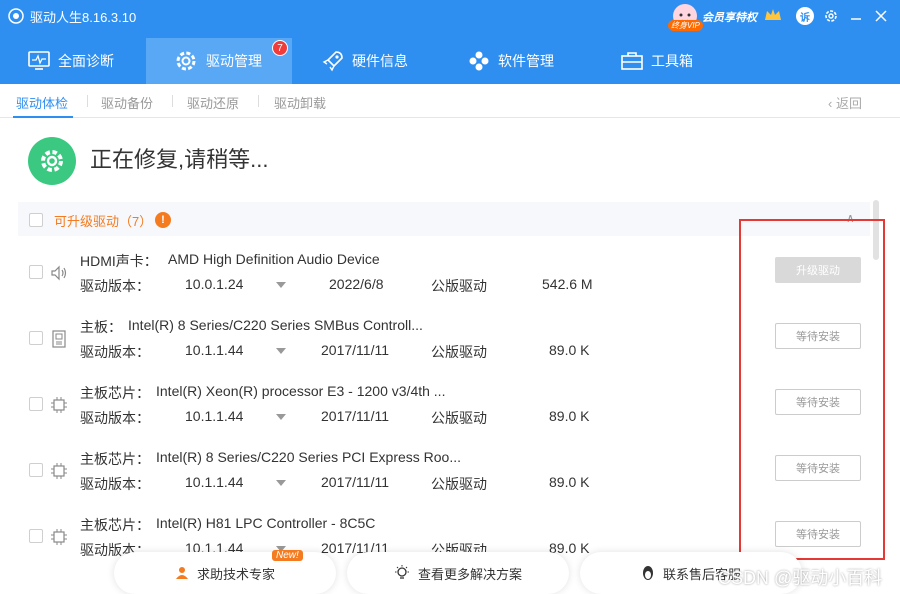  I want to click on subnav-driver-restore: 驱动还原, so click(213, 102).